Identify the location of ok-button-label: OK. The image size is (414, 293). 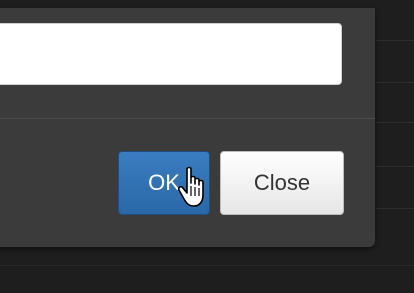
(164, 182).